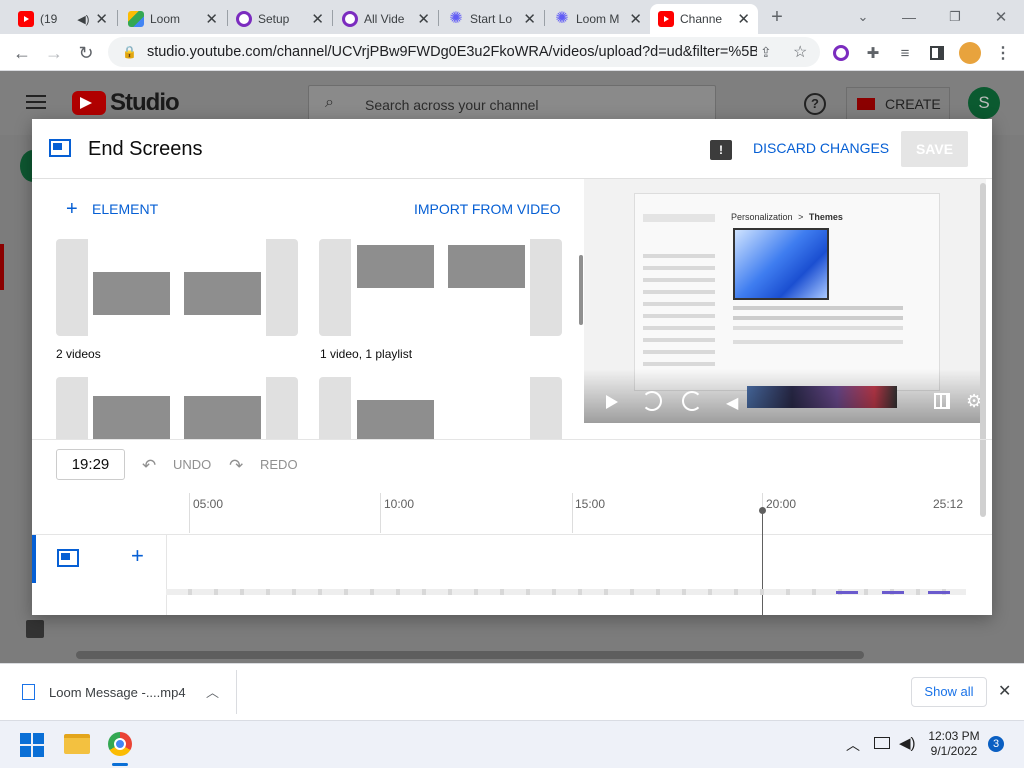 This screenshot has width=1024, height=768. I want to click on clock-date: 9/1/2022, so click(954, 751).